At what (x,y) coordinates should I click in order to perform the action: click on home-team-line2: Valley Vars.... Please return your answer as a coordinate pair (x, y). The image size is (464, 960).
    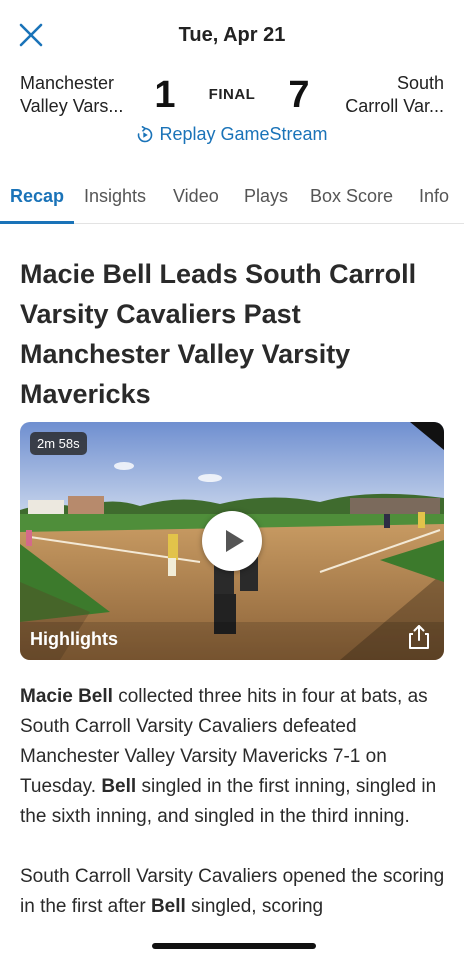
    Looking at the image, I should click on (72, 106).